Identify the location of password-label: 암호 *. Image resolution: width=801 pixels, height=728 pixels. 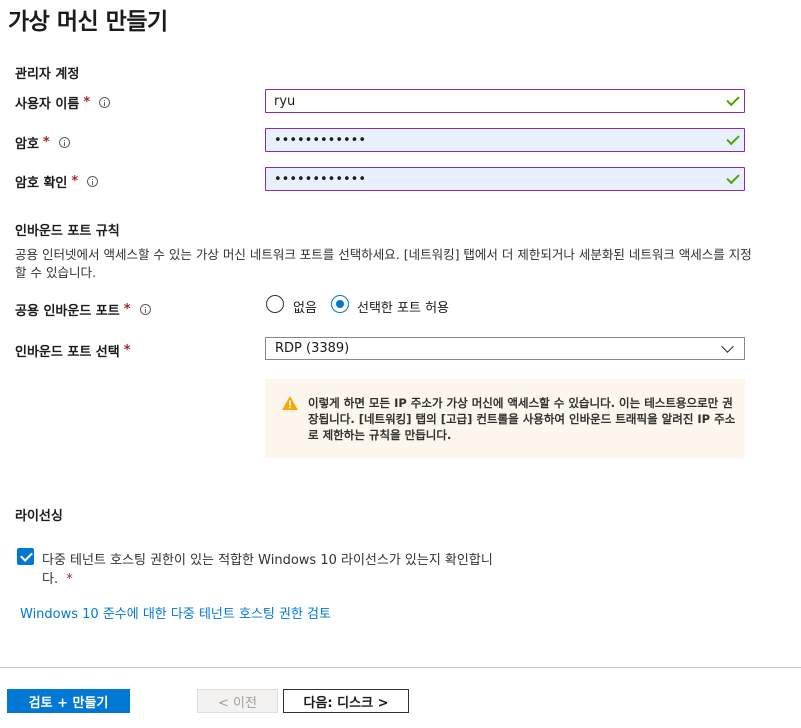
(42, 142).